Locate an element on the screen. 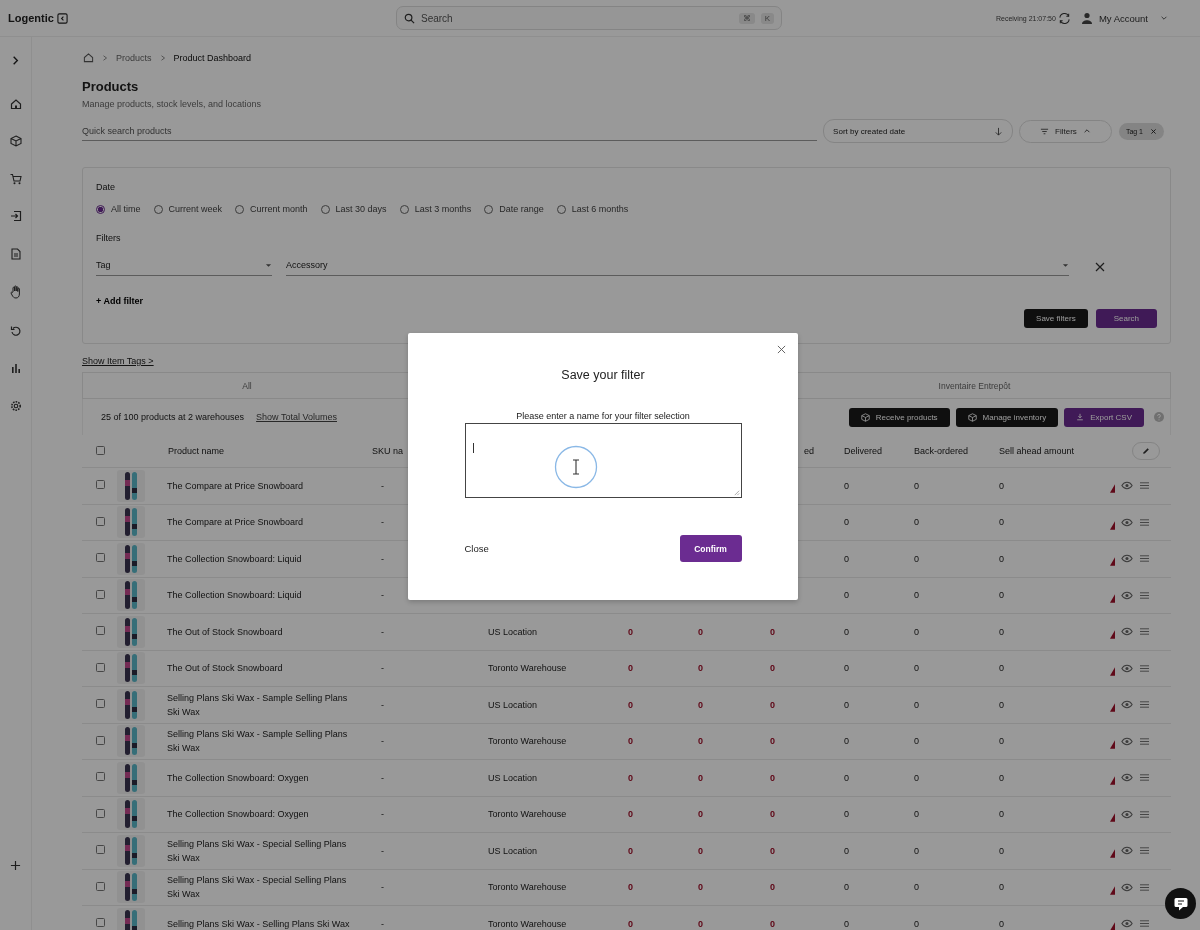 The image size is (1200, 930). value-select: Accessory is located at coordinates (677, 267).